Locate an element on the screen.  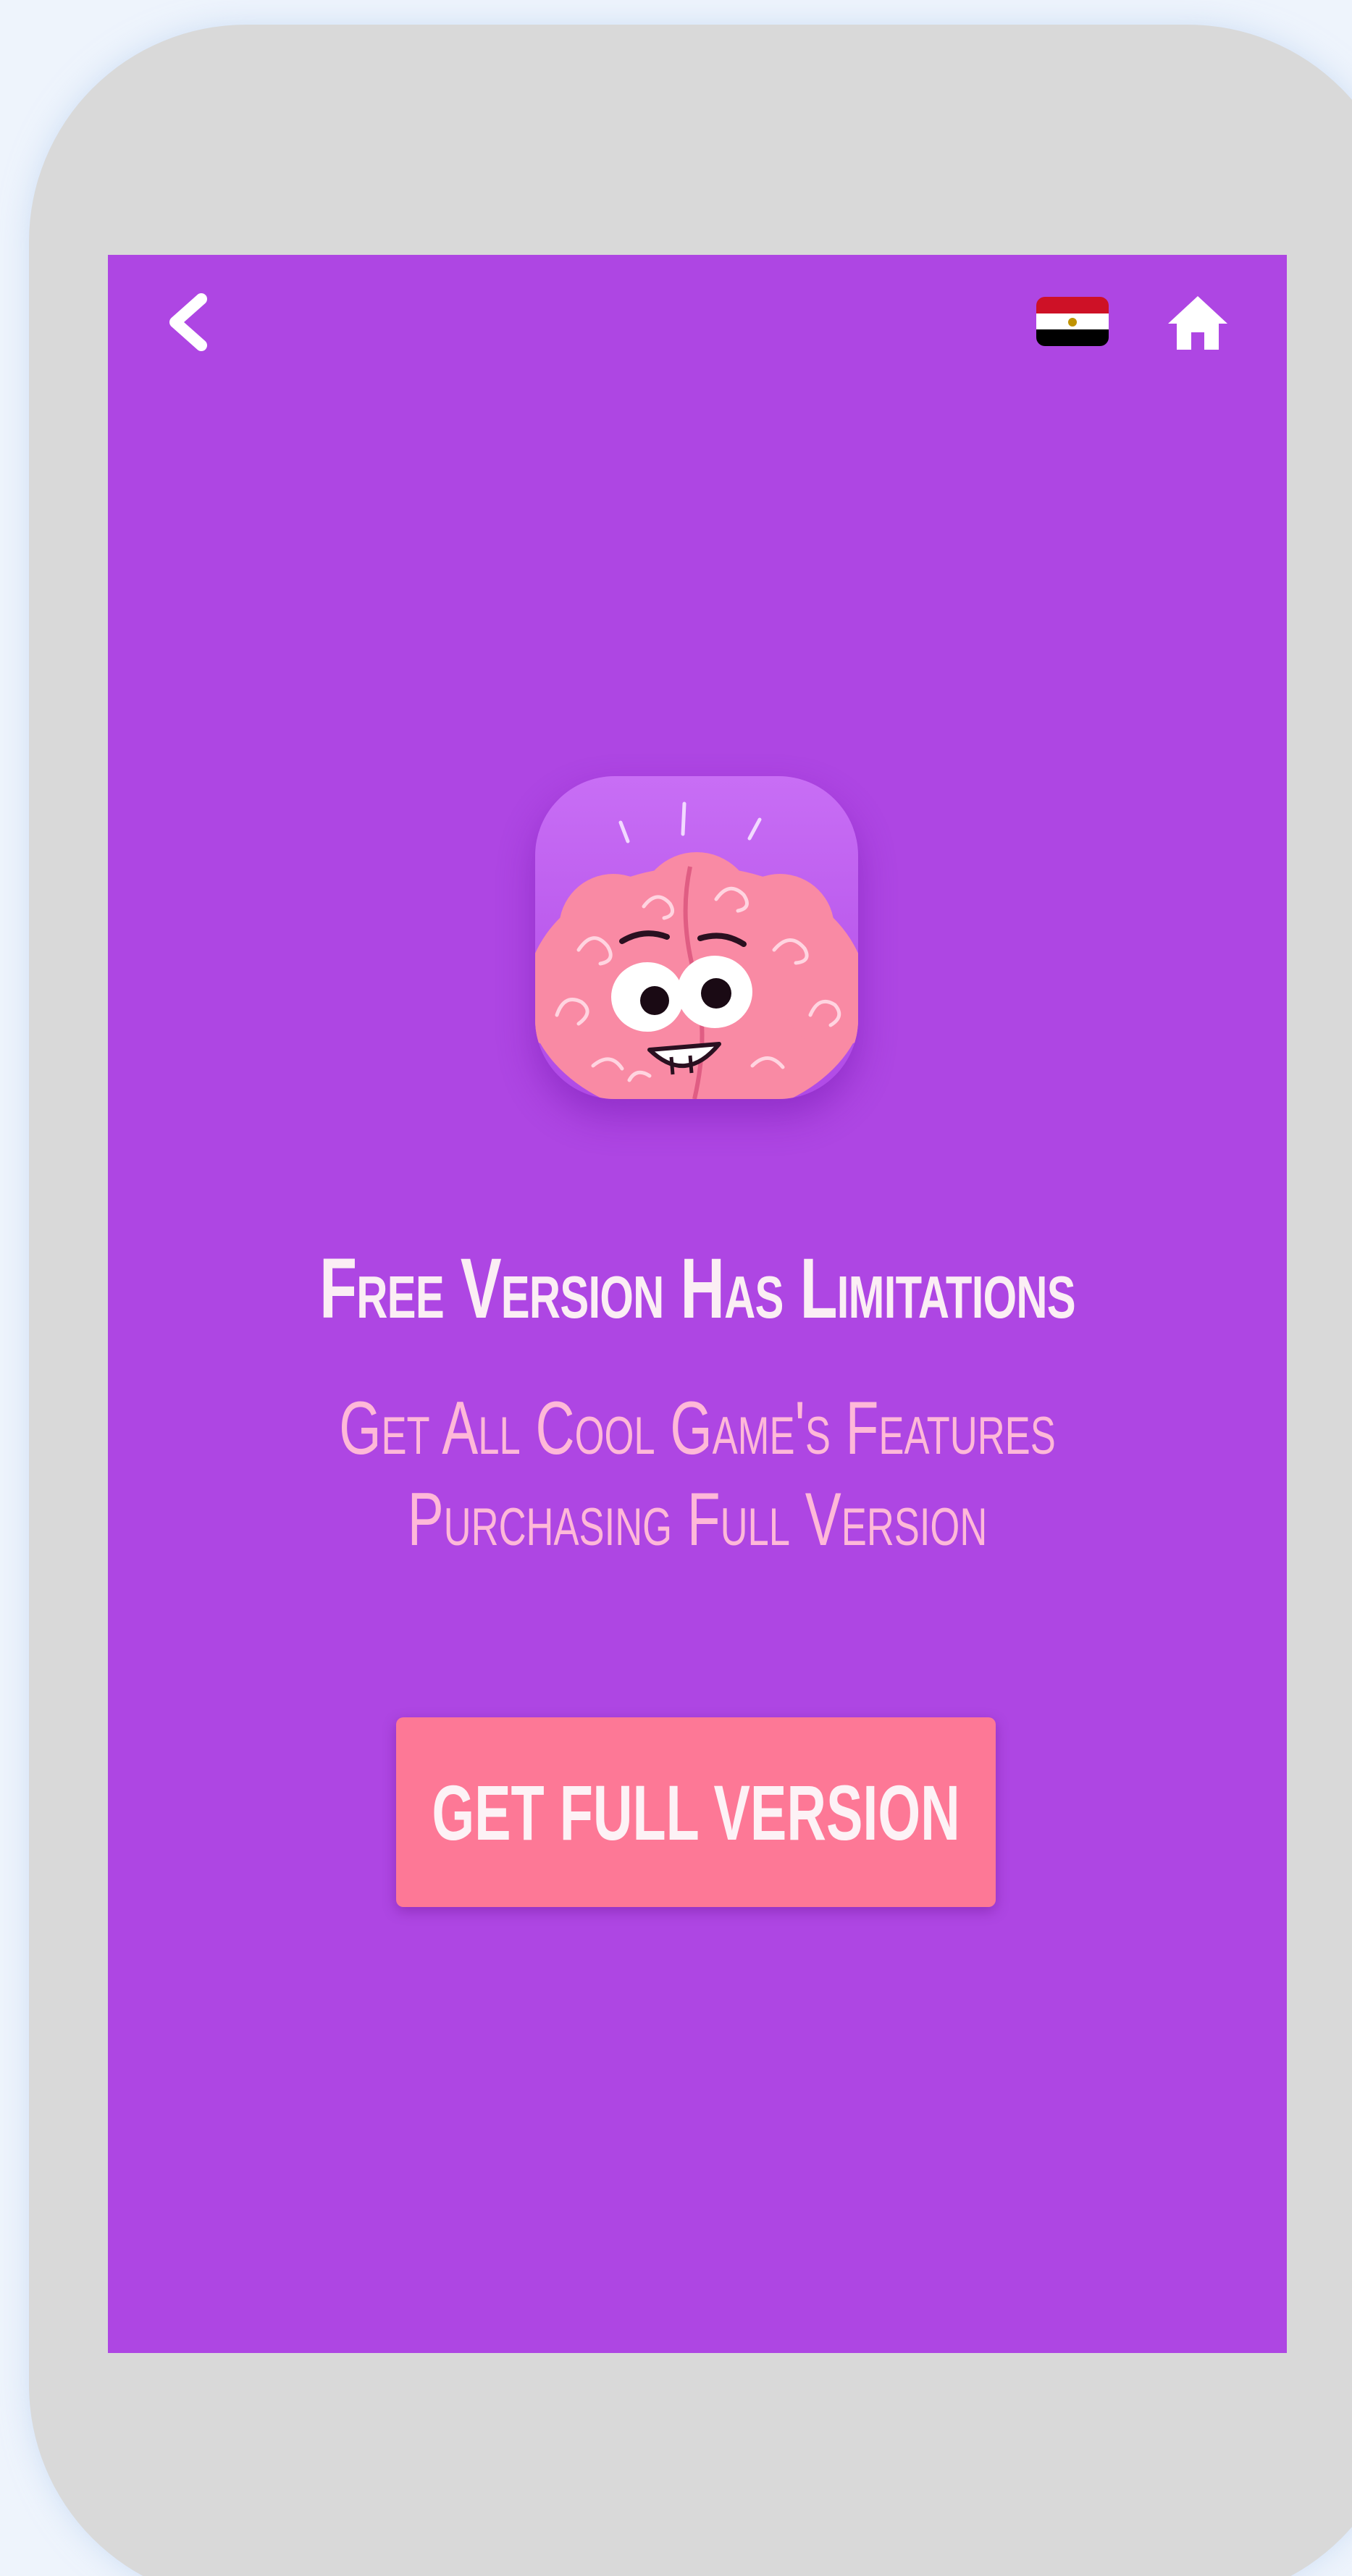
chevron-left-icon is located at coordinates (188, 322).